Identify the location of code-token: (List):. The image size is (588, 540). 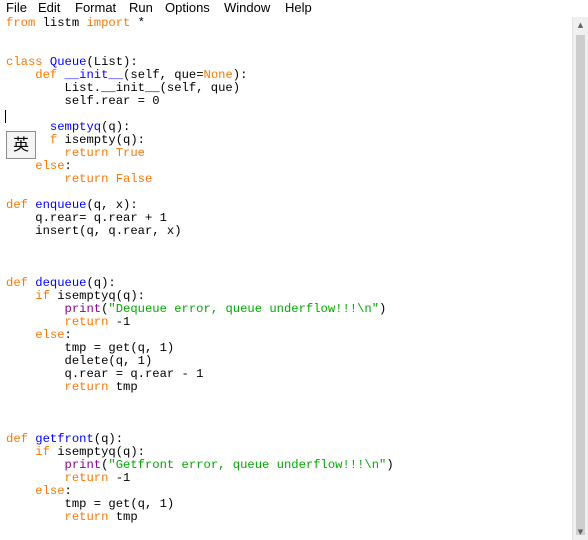
(112, 62).